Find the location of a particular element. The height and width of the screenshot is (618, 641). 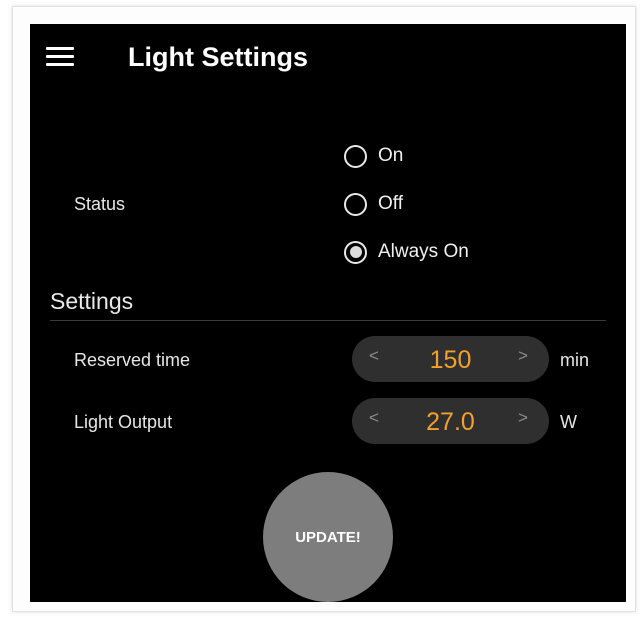

status-option-label: Off is located at coordinates (390, 203).